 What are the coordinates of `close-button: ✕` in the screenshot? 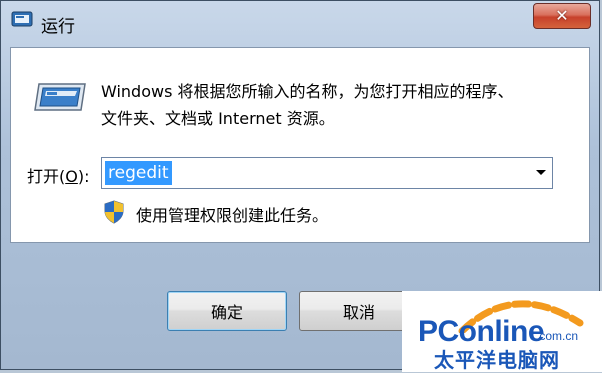 It's located at (562, 16).